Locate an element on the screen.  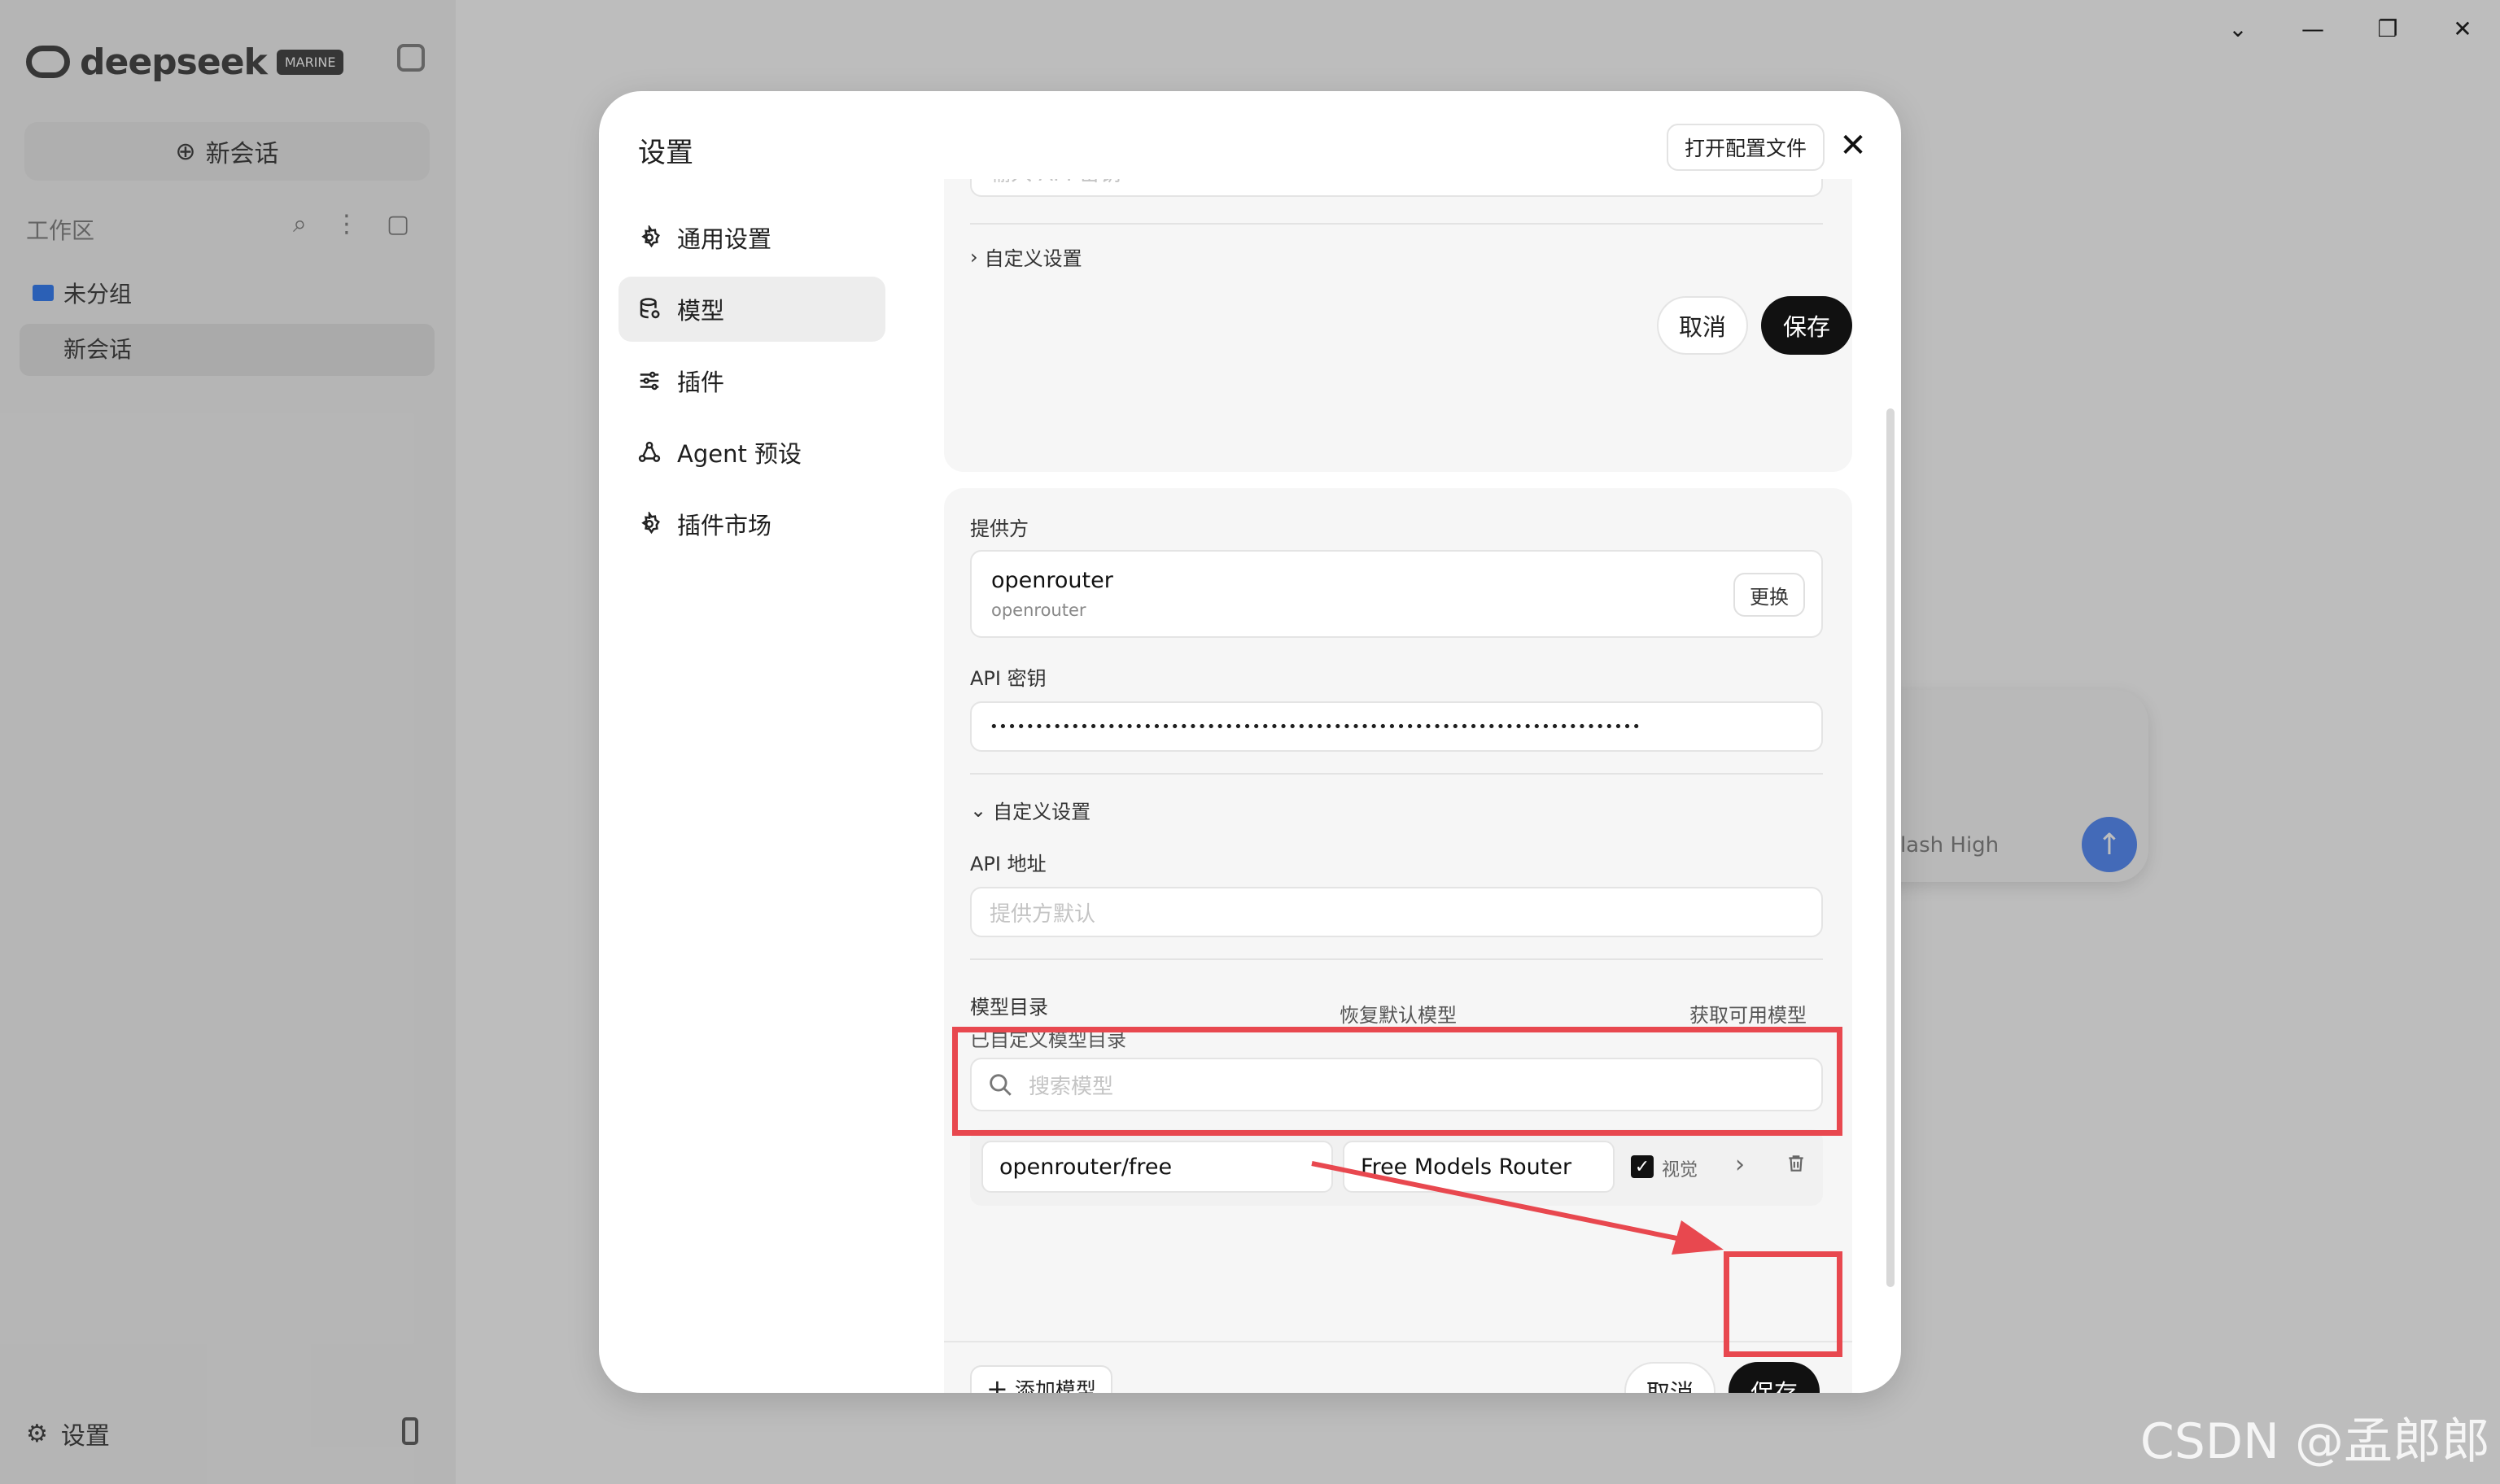
custom-settings-toggle: ⌄ 自定义设置 is located at coordinates (1030, 810).